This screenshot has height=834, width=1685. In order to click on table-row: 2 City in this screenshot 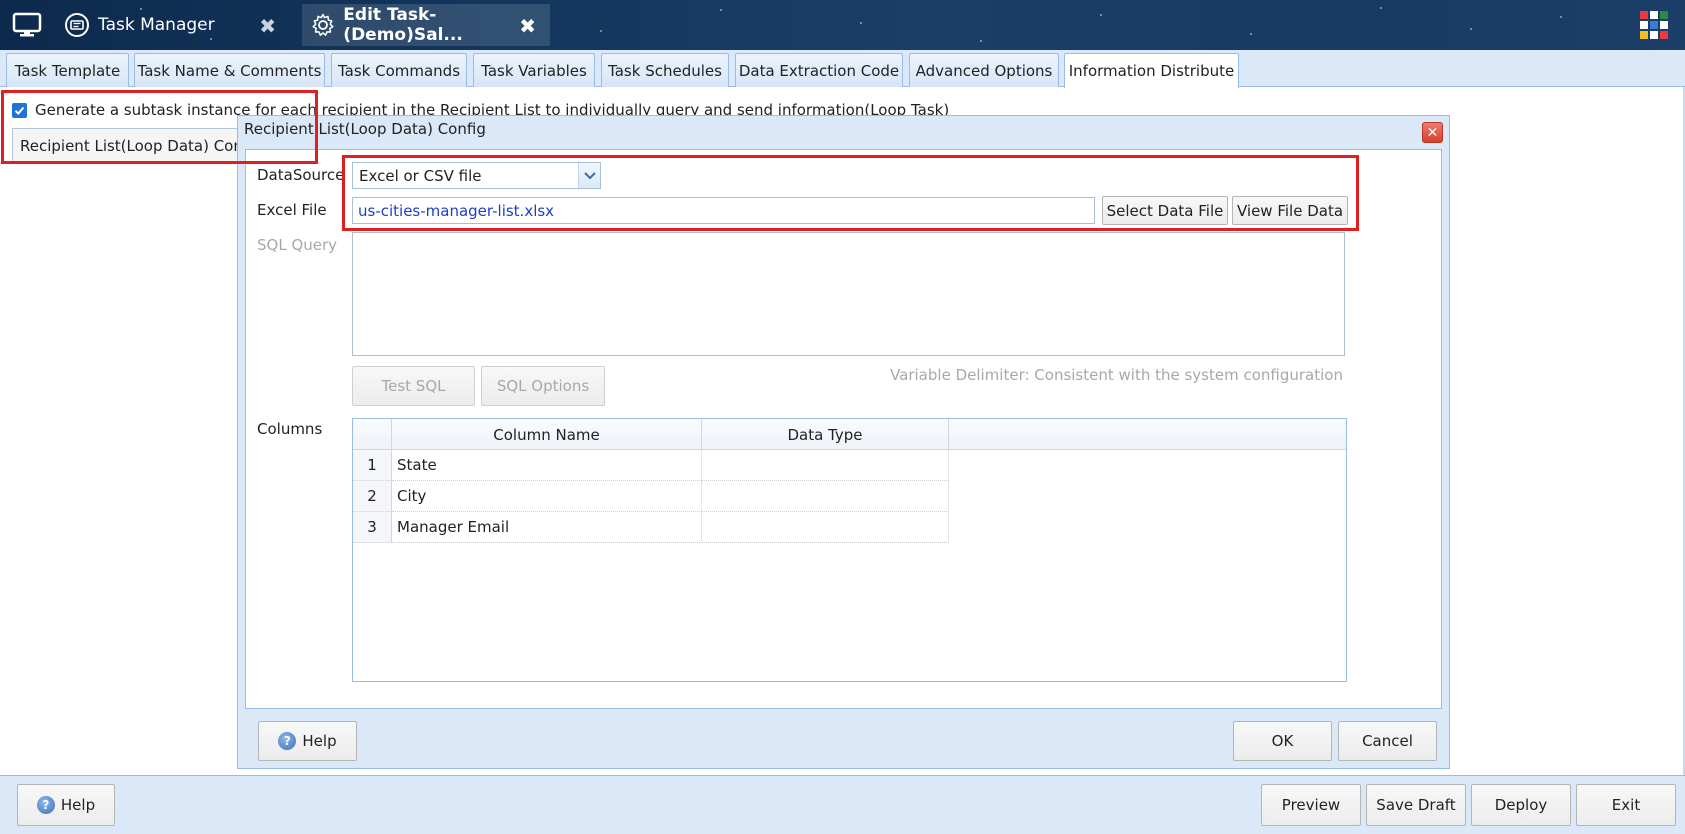, I will do `click(651, 496)`.